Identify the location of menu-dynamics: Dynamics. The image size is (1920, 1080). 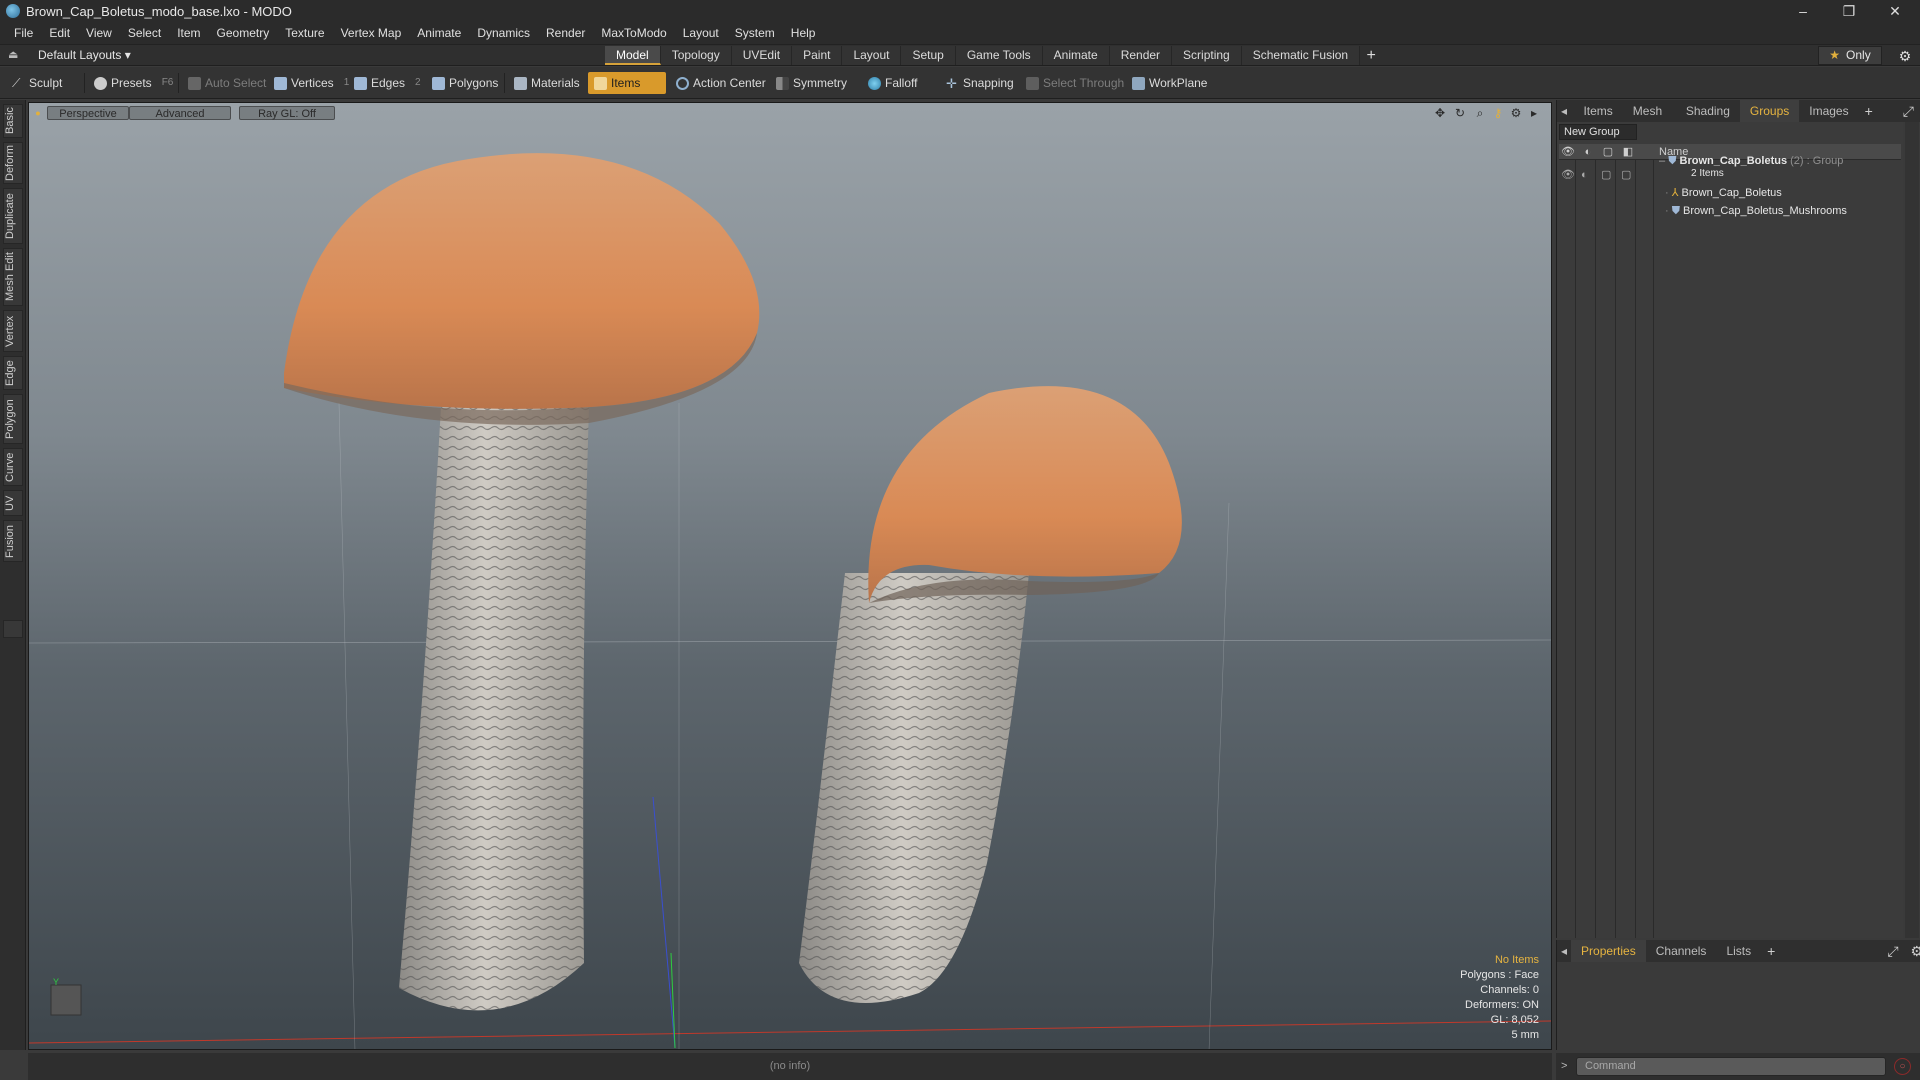
(503, 33).